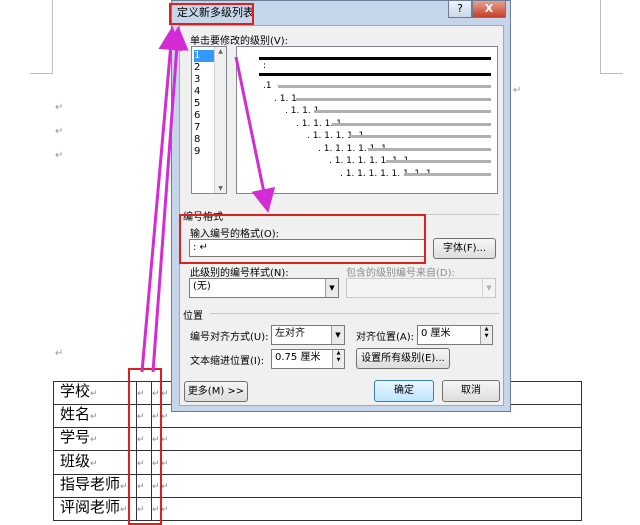 This screenshot has height=525, width=640. Describe the element at coordinates (204, 116) in the screenshot. I see `level-list-item: 6` at that location.